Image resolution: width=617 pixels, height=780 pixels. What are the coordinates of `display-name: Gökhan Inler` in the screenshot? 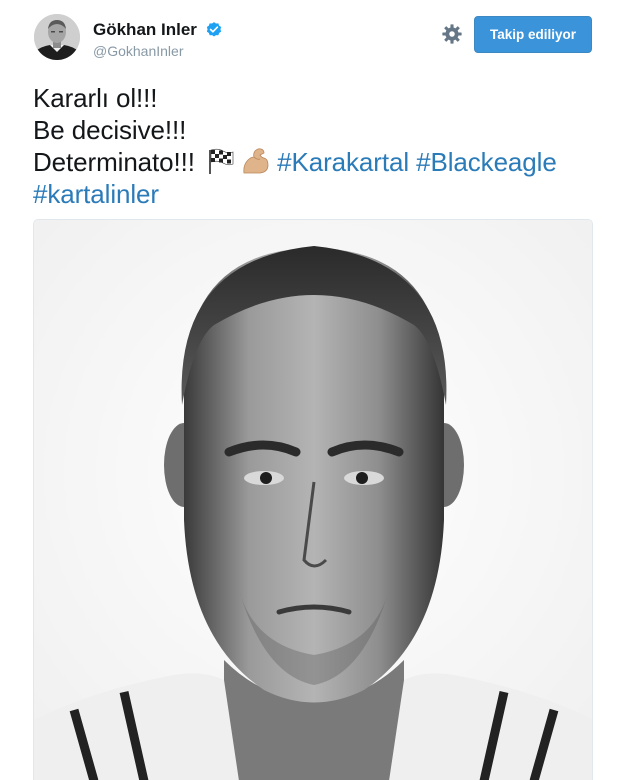 It's located at (145, 30).